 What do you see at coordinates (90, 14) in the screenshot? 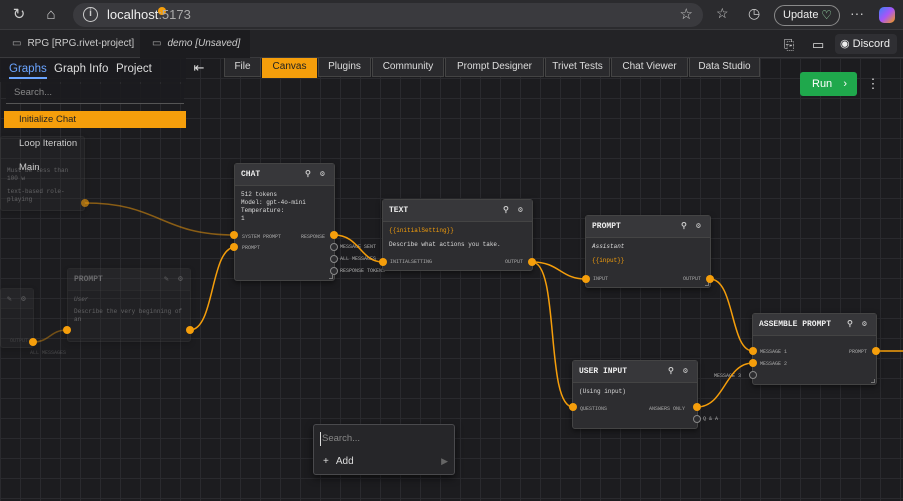
I see `info-icon: i` at bounding box center [90, 14].